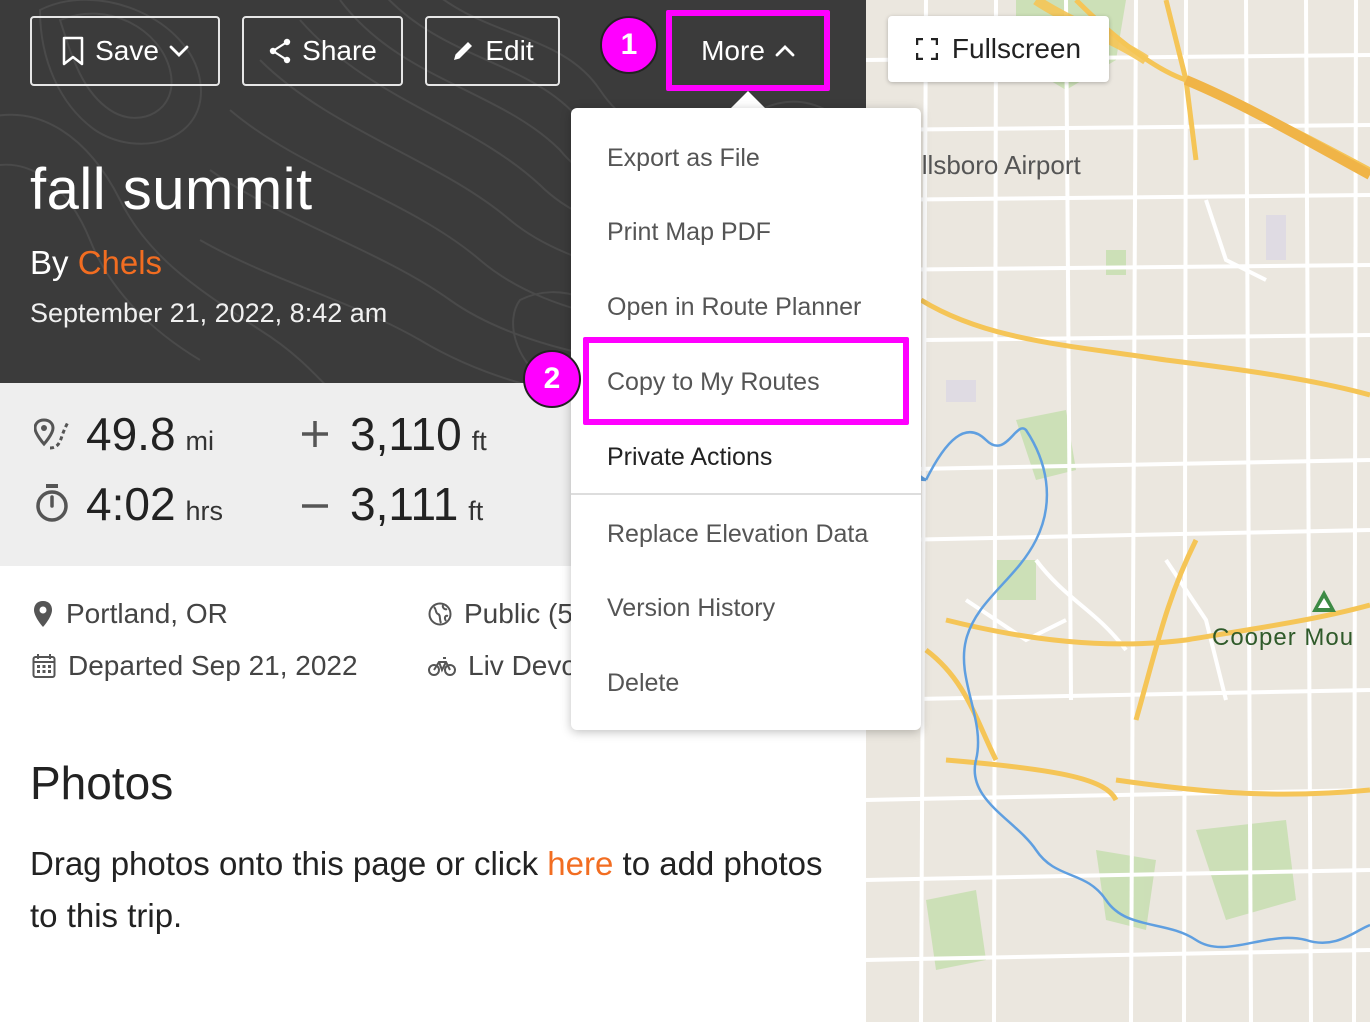 The height and width of the screenshot is (1022, 1370). Describe the element at coordinates (43, 614) in the screenshot. I see `map-pin-icon` at that location.